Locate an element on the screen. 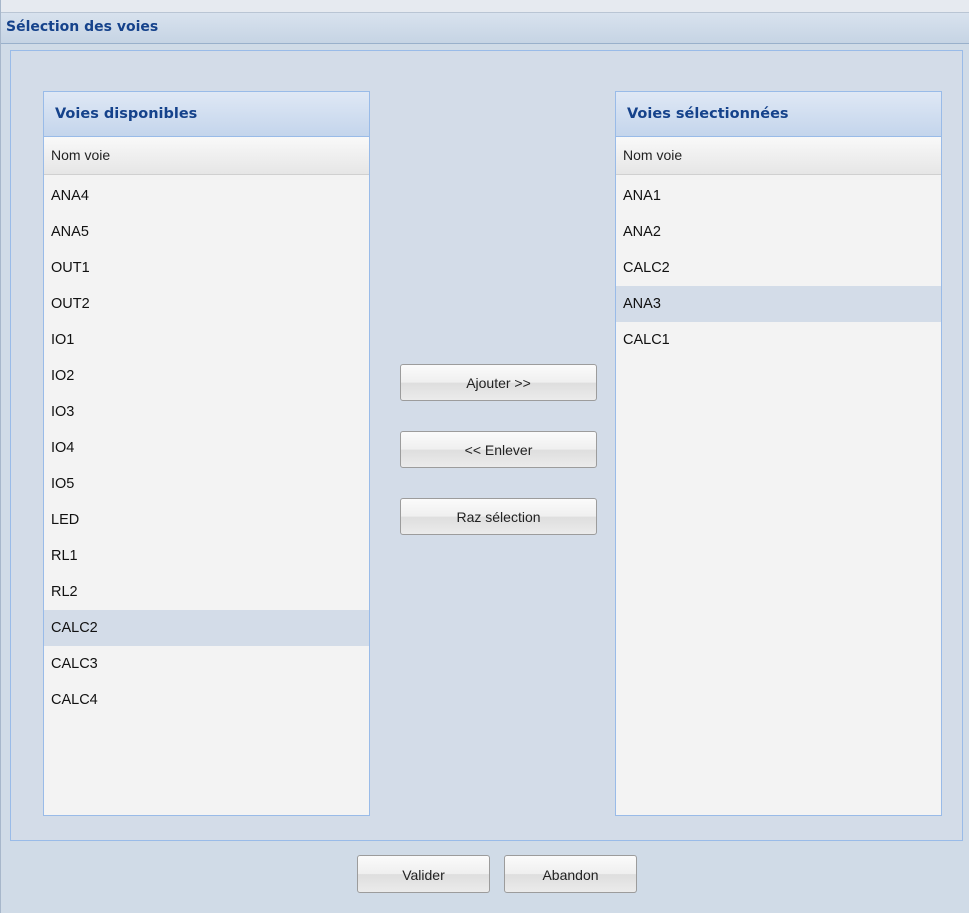  list-item: ANA4 is located at coordinates (206, 196).